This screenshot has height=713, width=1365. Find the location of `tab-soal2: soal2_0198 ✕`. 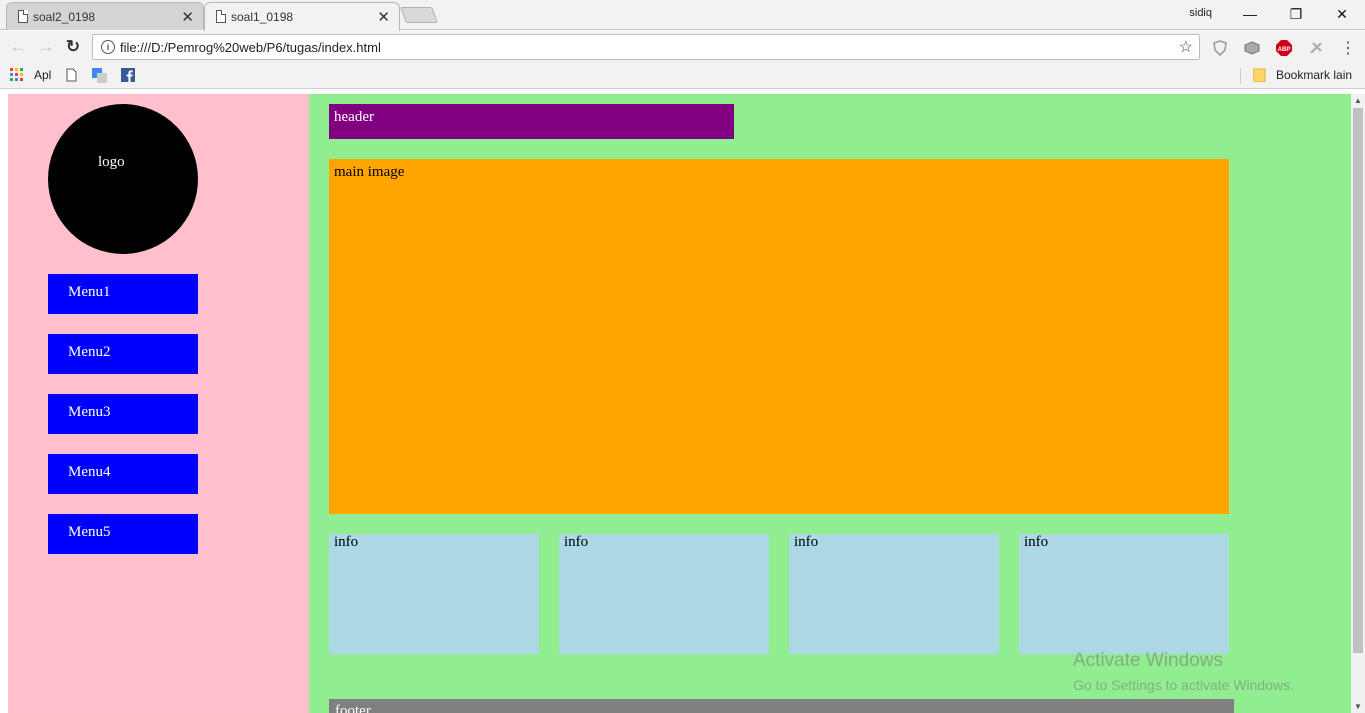

tab-soal2: soal2_0198 ✕ is located at coordinates (105, 16).